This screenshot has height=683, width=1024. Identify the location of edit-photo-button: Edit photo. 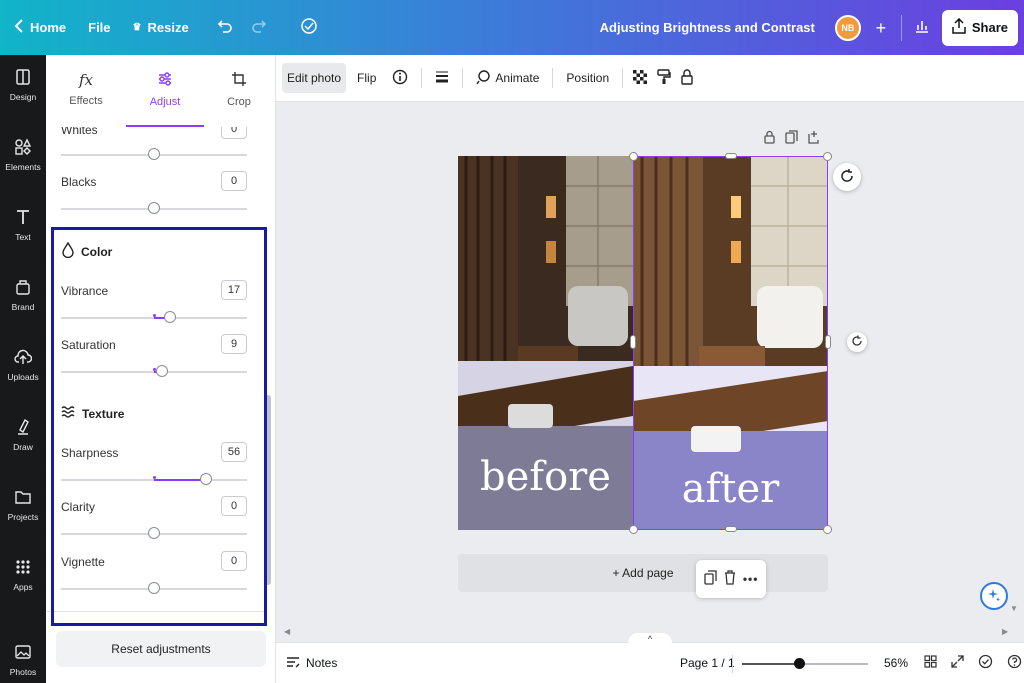
(314, 78).